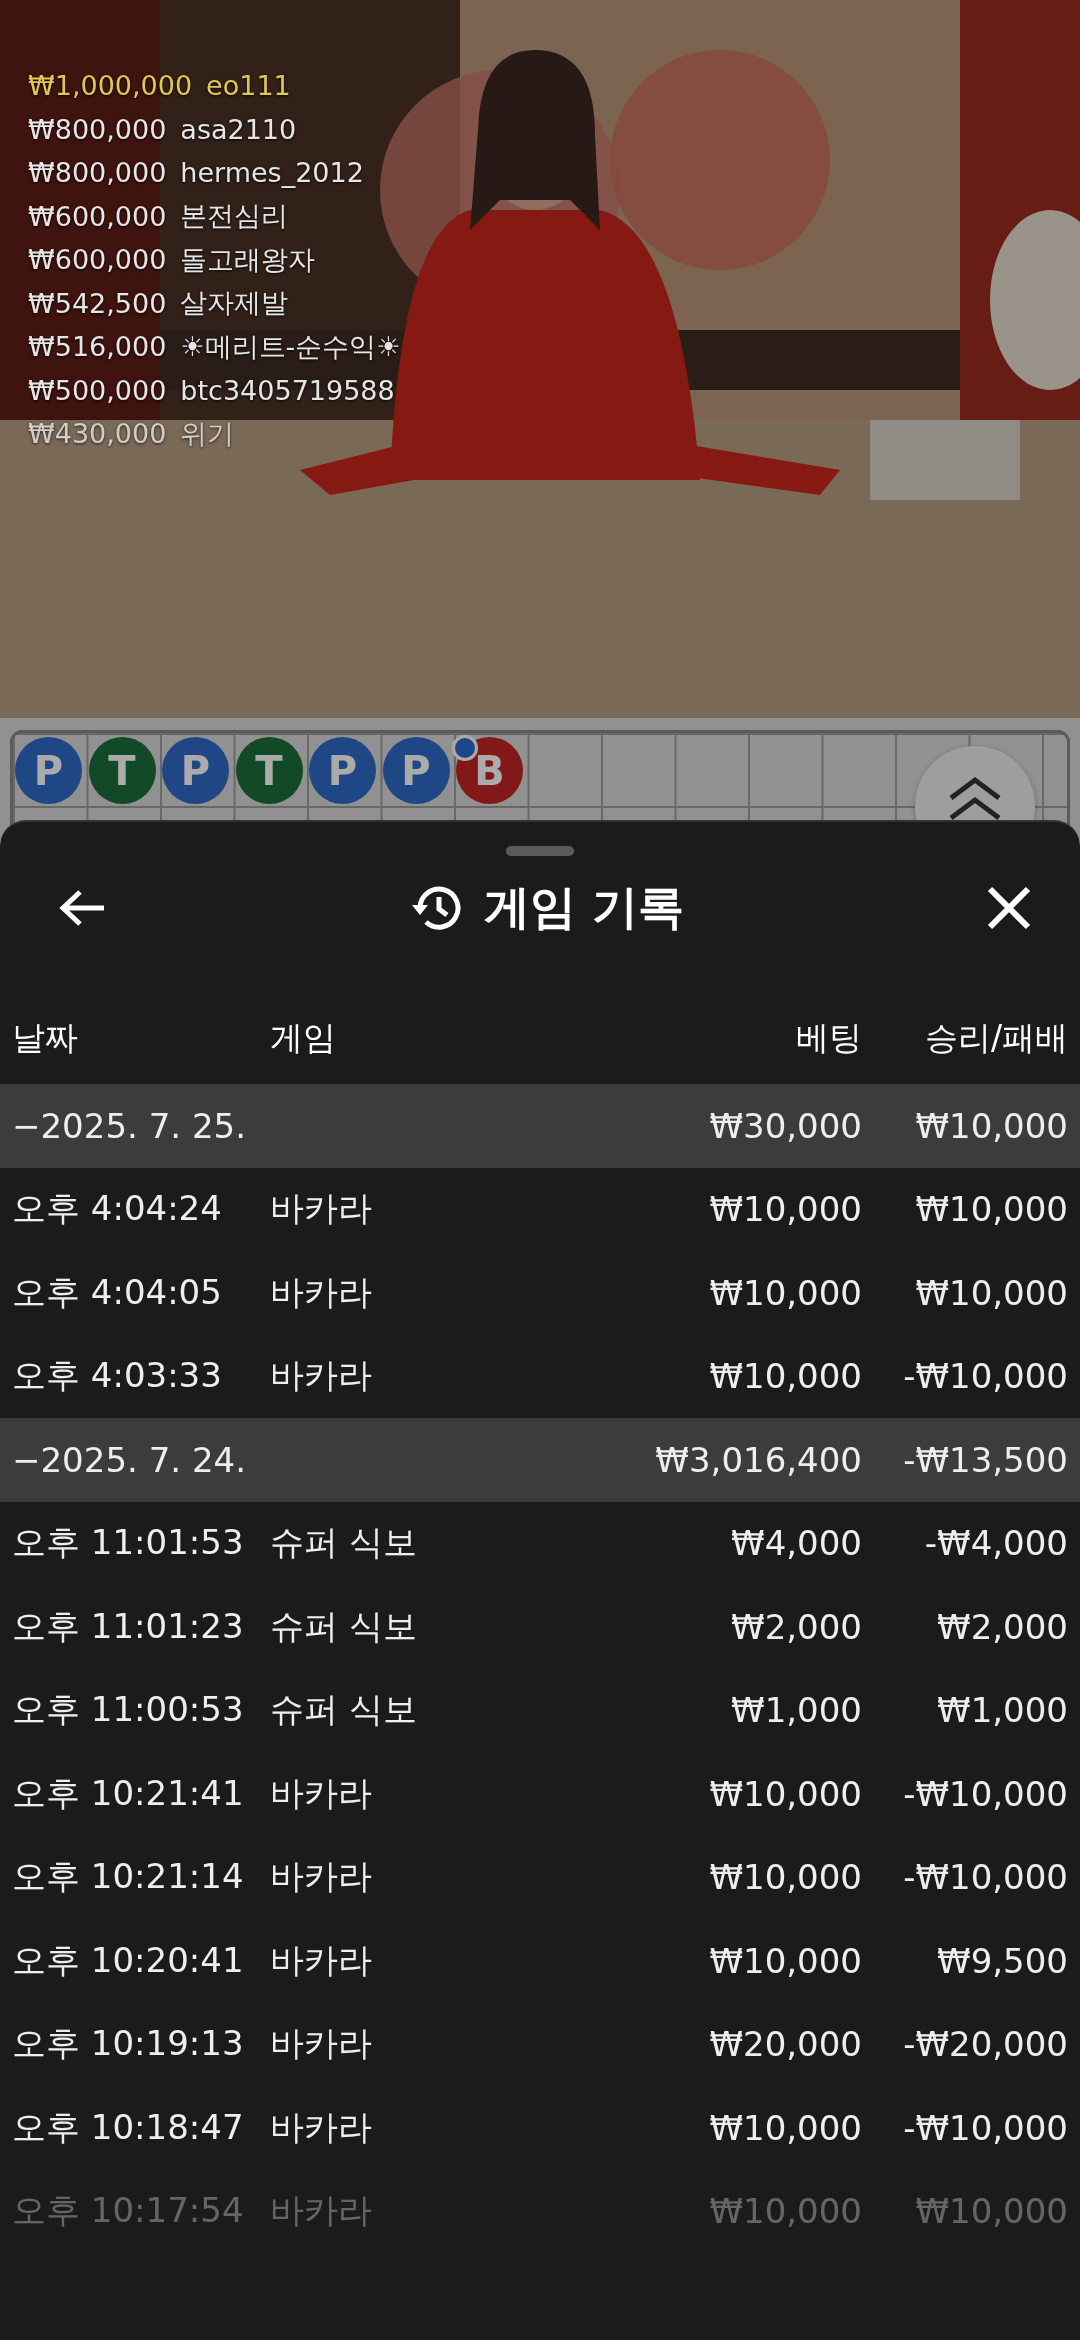 This screenshot has height=2340, width=1080. What do you see at coordinates (128, 1960) in the screenshot?
I see `time-cell-text: 오후 10:20:41` at bounding box center [128, 1960].